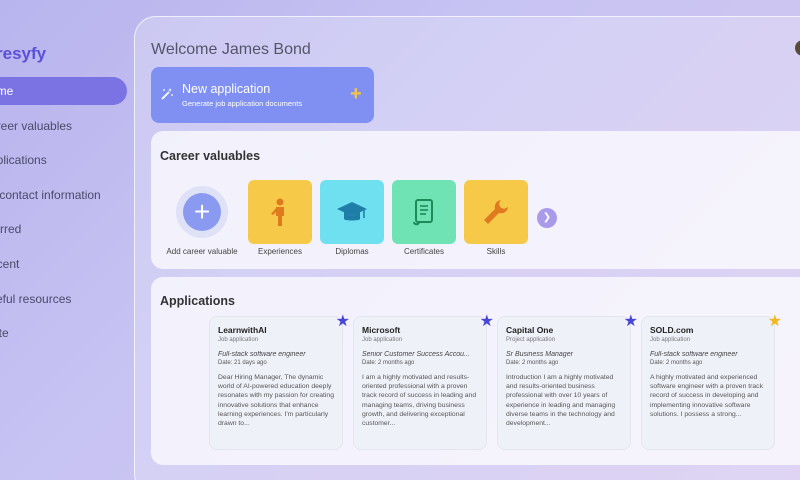 The width and height of the screenshot is (800, 480). I want to click on brand-logo: resyfy, so click(23, 53).